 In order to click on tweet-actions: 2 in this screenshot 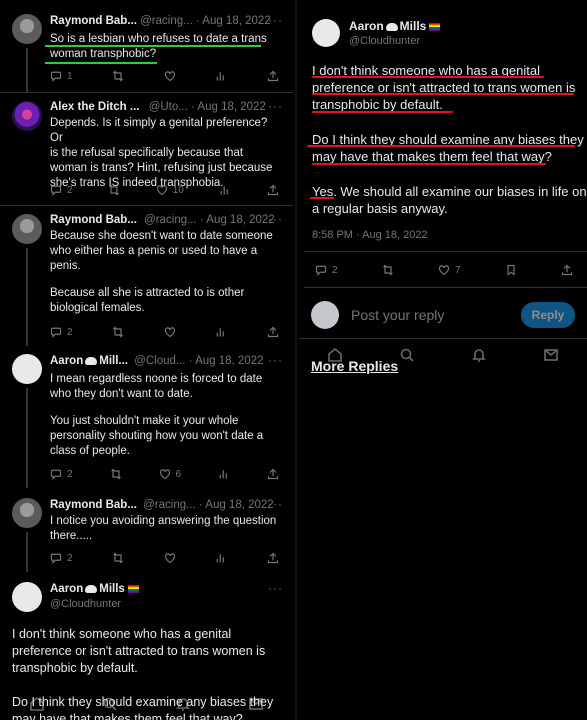, I will do `click(164, 332)`.